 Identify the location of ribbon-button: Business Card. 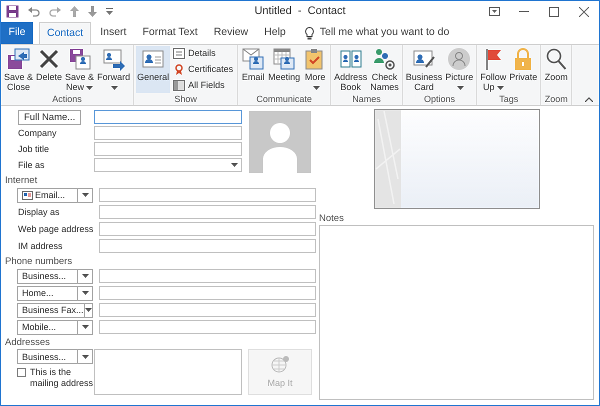
(424, 69).